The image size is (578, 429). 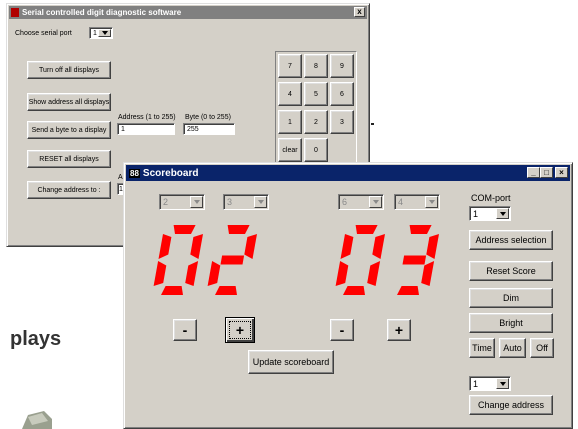 What do you see at coordinates (533, 172) in the screenshot?
I see `minimize-button: _` at bounding box center [533, 172].